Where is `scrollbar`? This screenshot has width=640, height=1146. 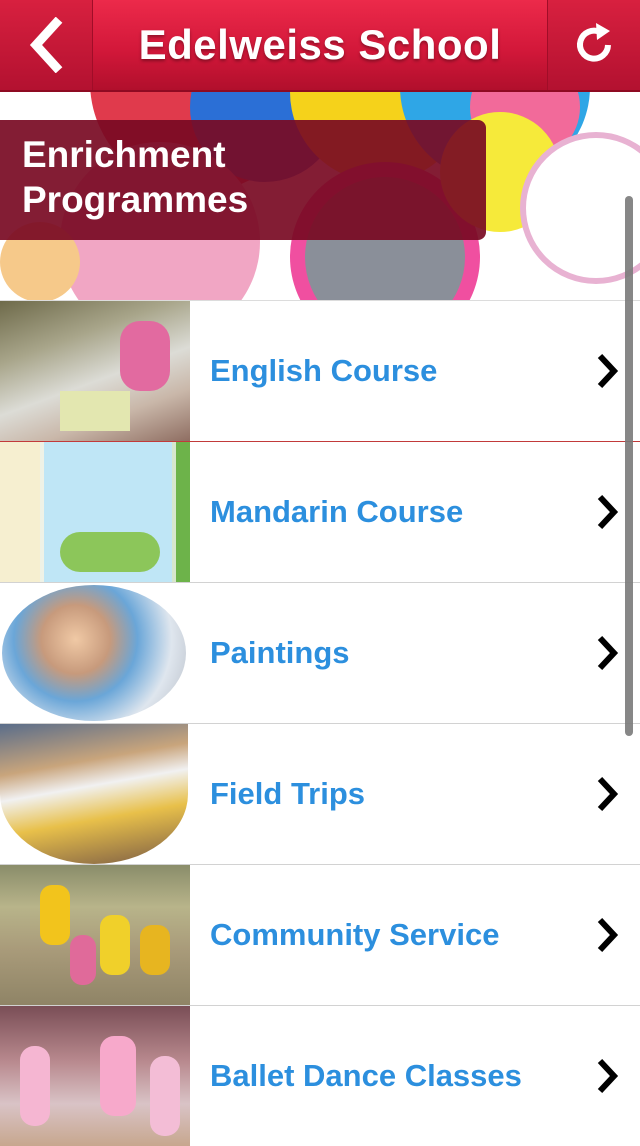
scrollbar is located at coordinates (629, 466).